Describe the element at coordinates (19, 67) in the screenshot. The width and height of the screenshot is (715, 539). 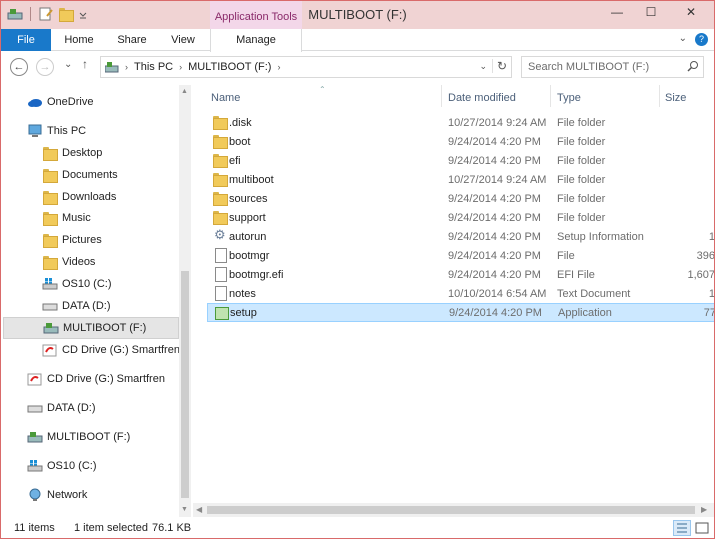
I see `back-button: ←` at that location.